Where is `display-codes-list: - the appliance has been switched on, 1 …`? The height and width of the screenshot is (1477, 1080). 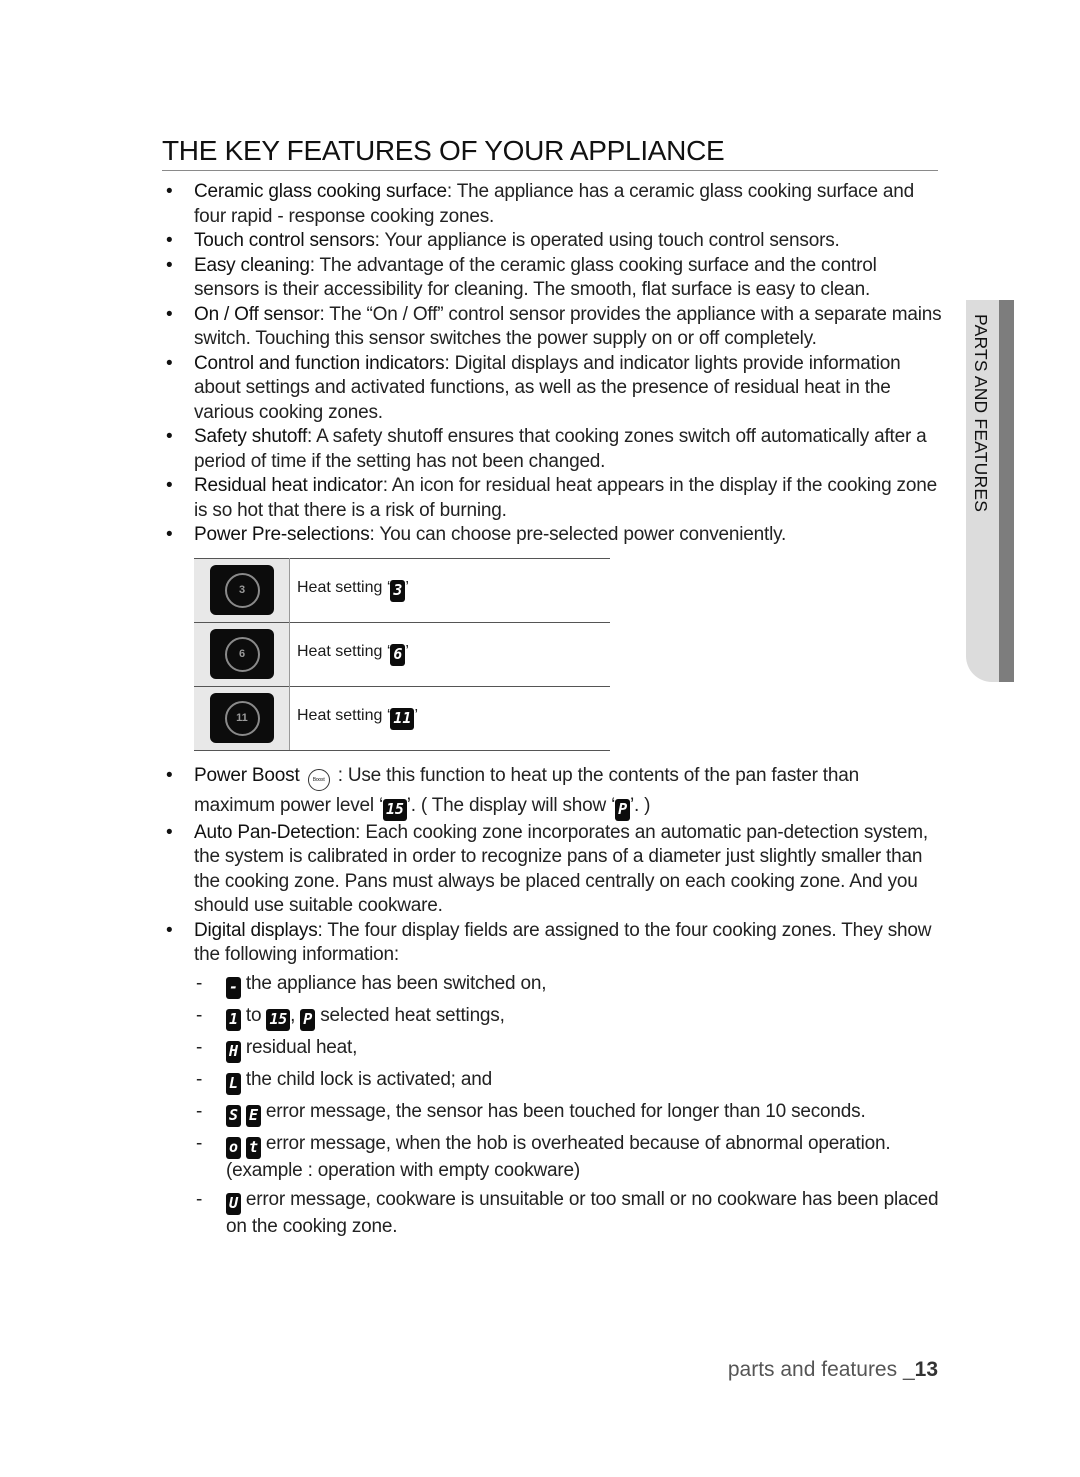
display-codes-list: - the appliance has been switched on, 1 … is located at coordinates (568, 1106).